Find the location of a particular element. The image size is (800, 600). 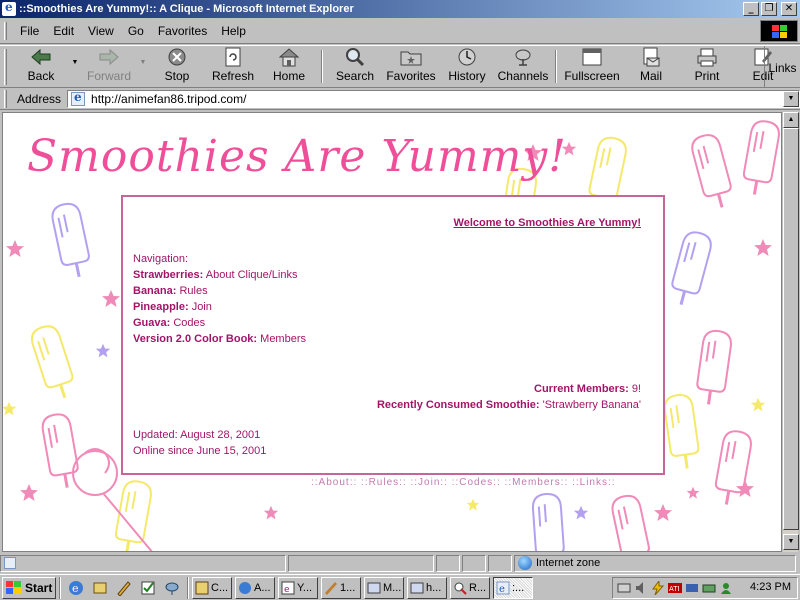

tray-volume-icon is located at coordinates (641, 588).